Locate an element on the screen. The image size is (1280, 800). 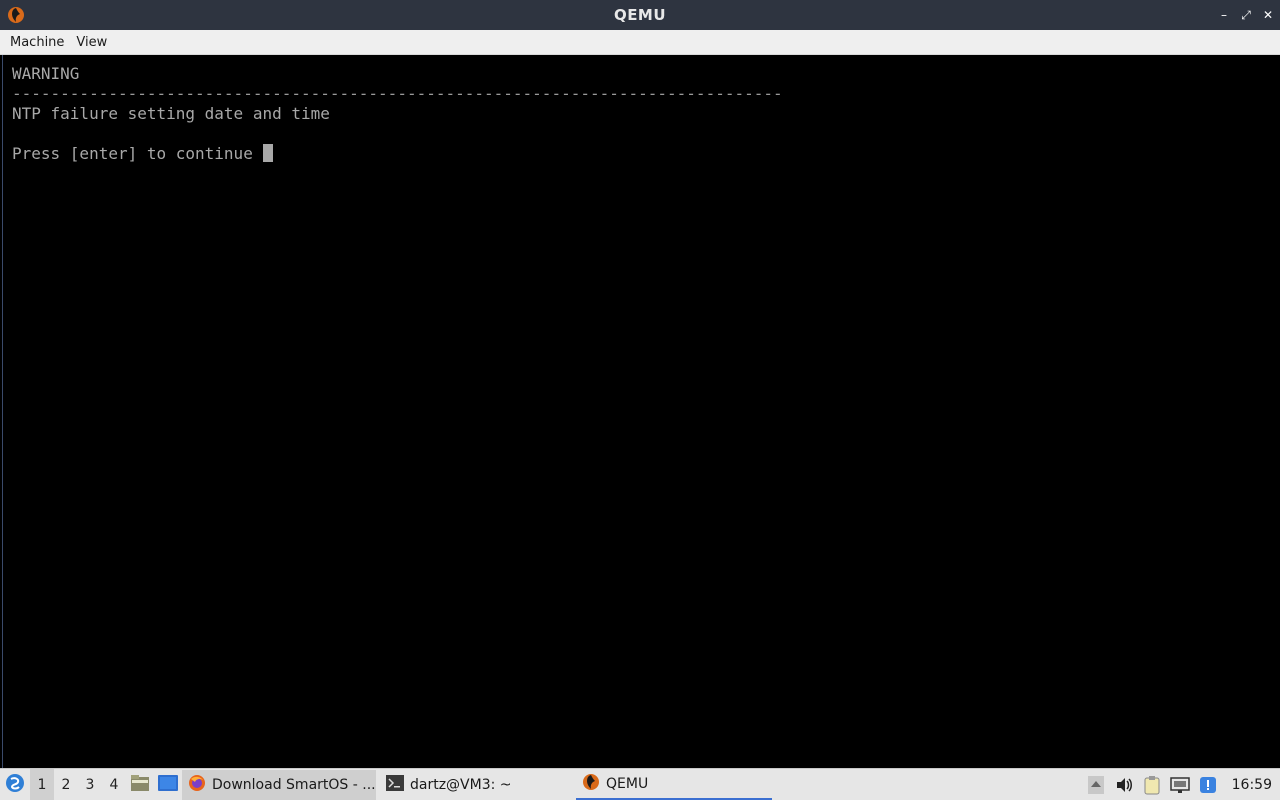
task-terminal: dartz@VM3: ~ is located at coordinates (478, 785).